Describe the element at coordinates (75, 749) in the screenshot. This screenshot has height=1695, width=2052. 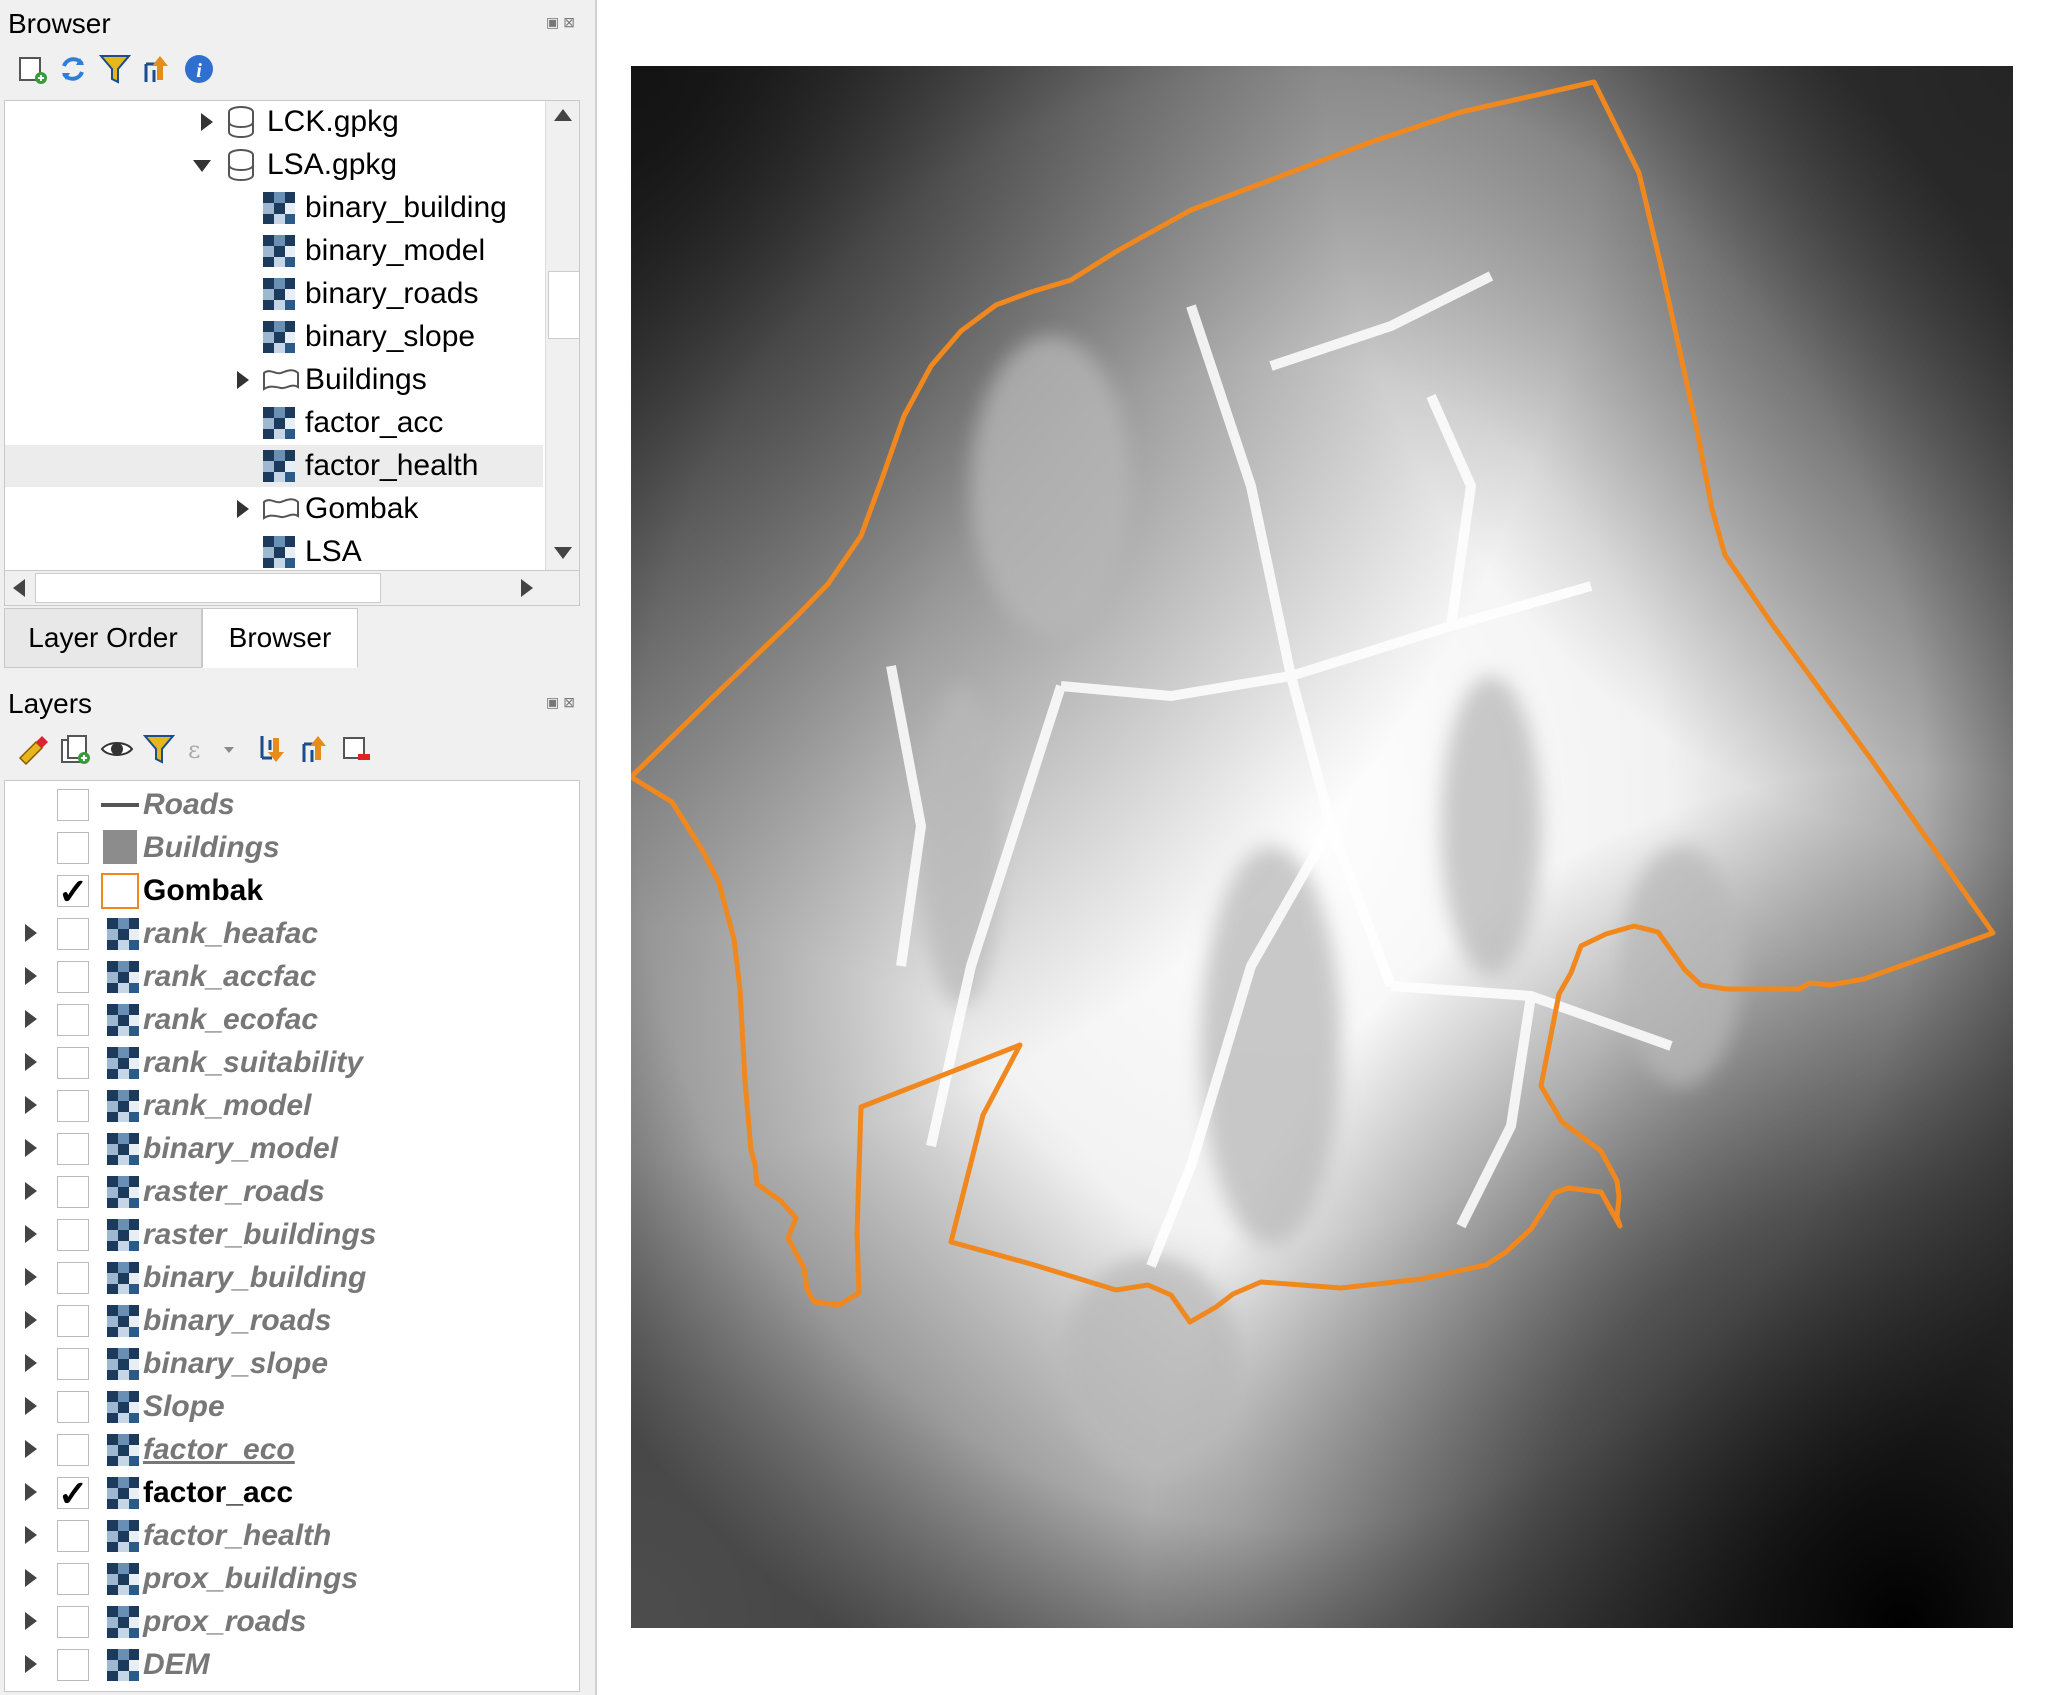
I see `add-group-icon` at that location.